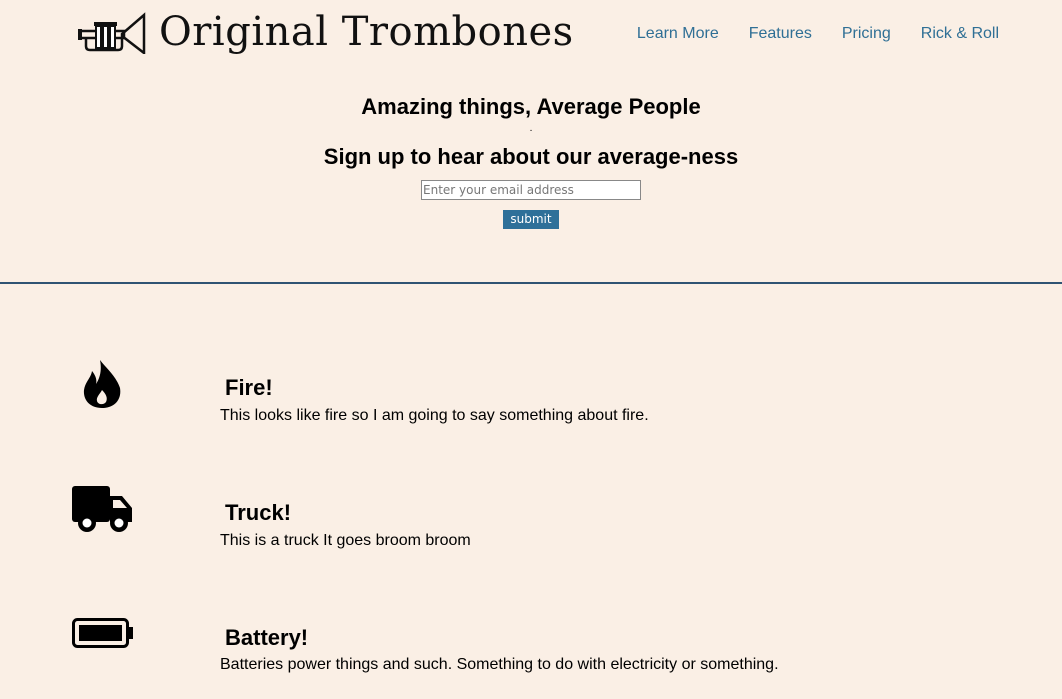  What do you see at coordinates (780, 34) in the screenshot?
I see `nav-features: Features` at bounding box center [780, 34].